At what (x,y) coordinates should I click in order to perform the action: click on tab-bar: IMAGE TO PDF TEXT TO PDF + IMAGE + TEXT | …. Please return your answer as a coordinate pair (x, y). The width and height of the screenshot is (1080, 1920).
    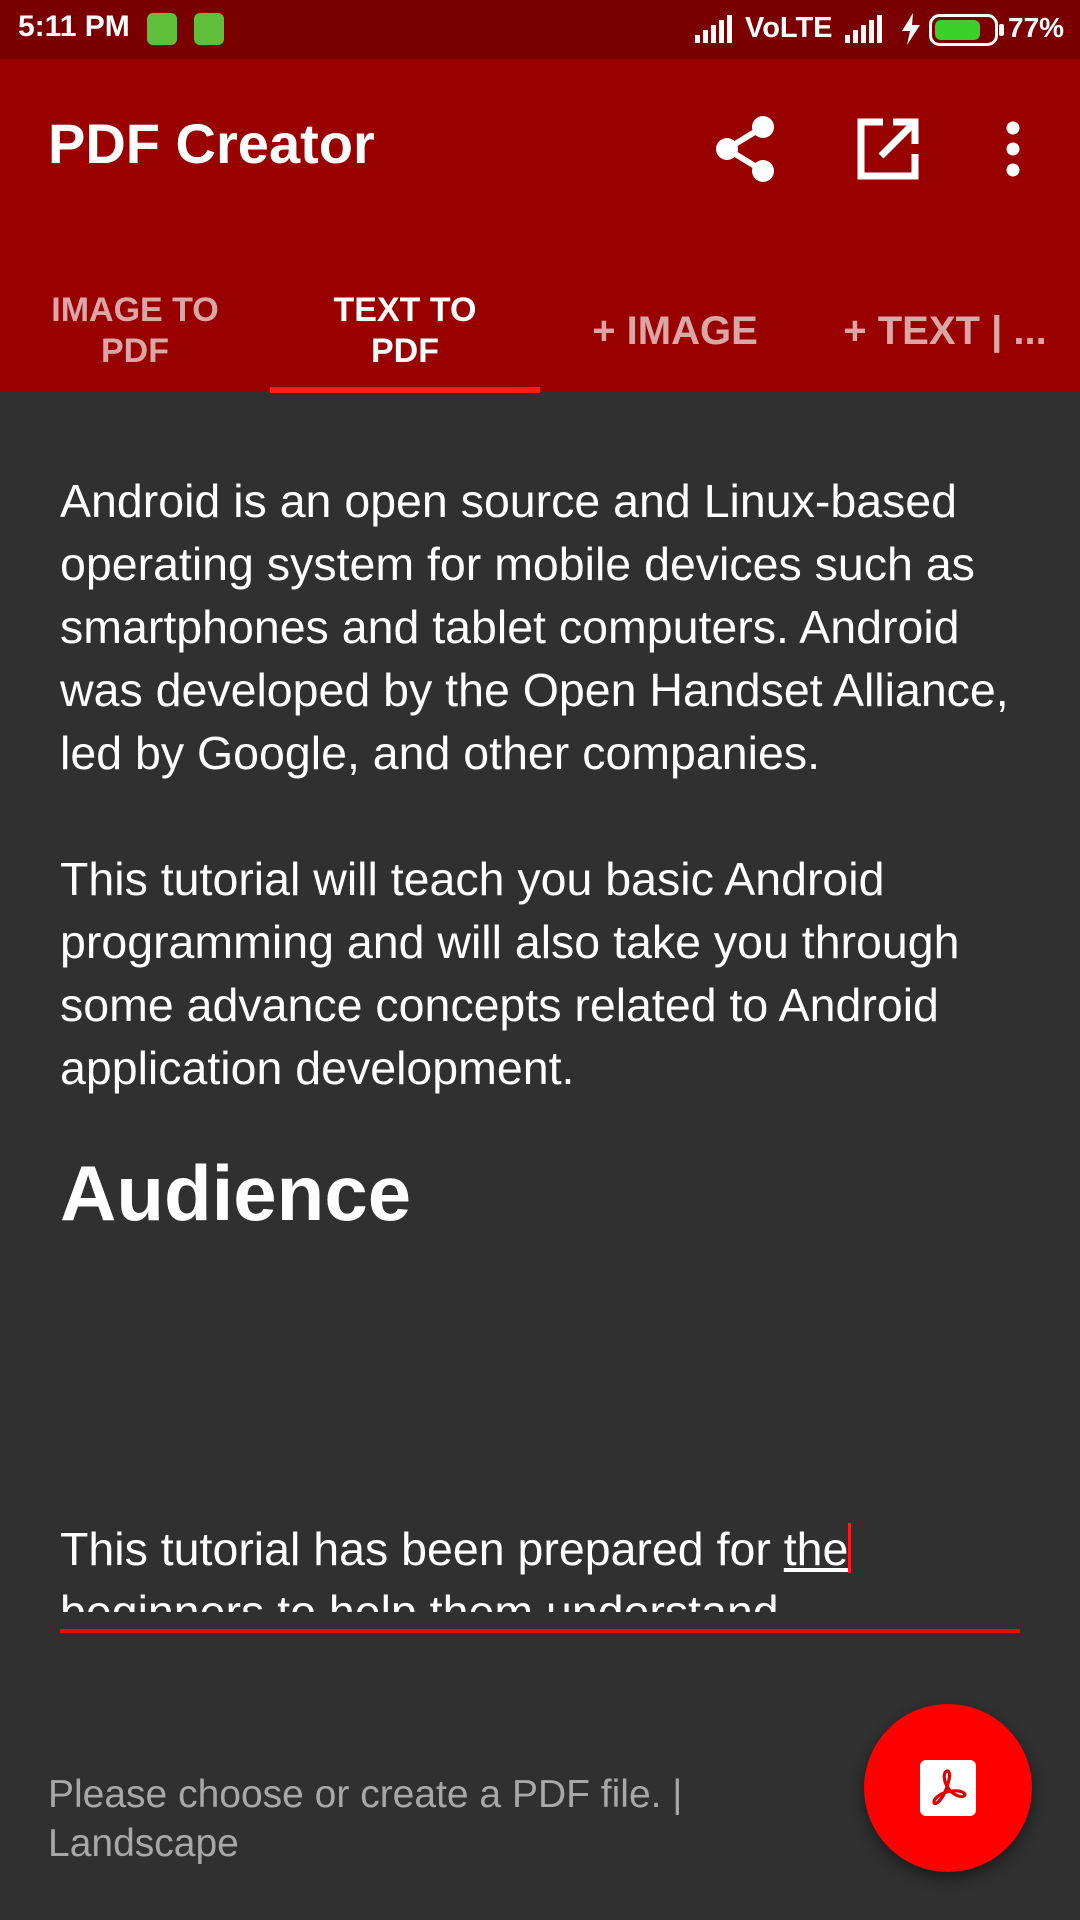
    Looking at the image, I should click on (540, 331).